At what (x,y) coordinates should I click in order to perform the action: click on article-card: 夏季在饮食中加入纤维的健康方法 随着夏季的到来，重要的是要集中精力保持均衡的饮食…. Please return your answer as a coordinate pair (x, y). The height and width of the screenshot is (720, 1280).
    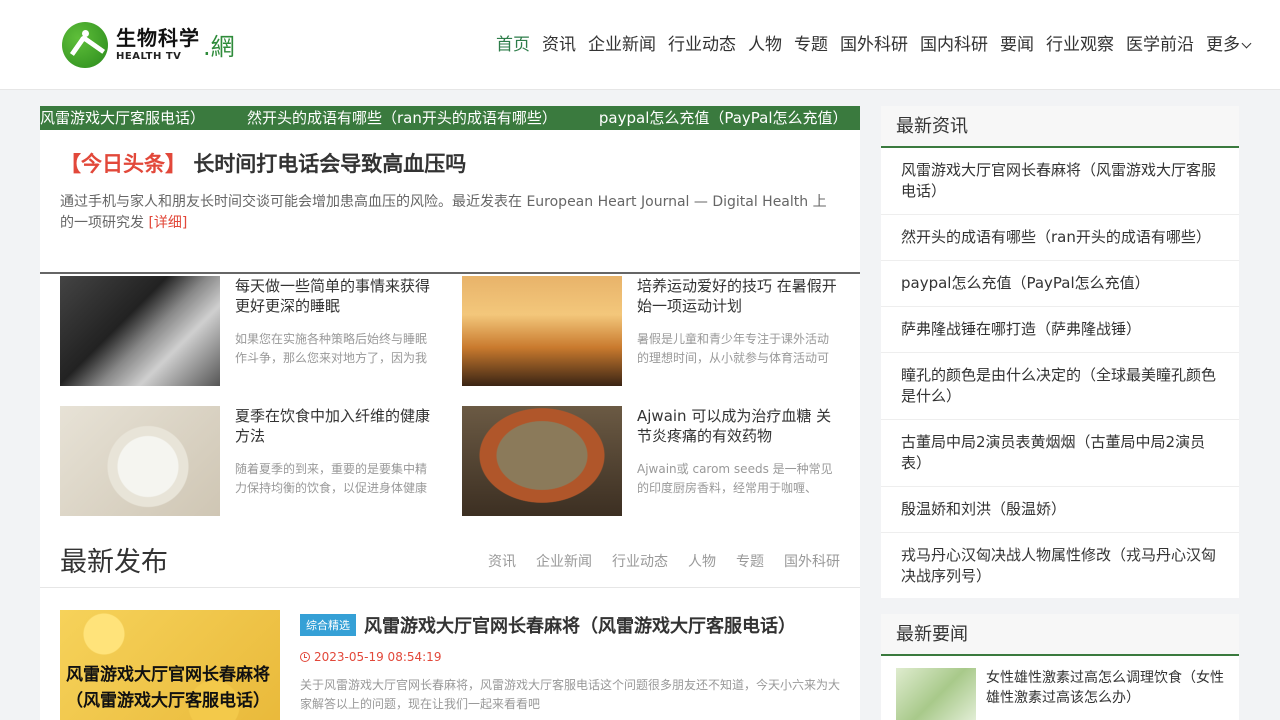
    Looking at the image, I should click on (250, 461).